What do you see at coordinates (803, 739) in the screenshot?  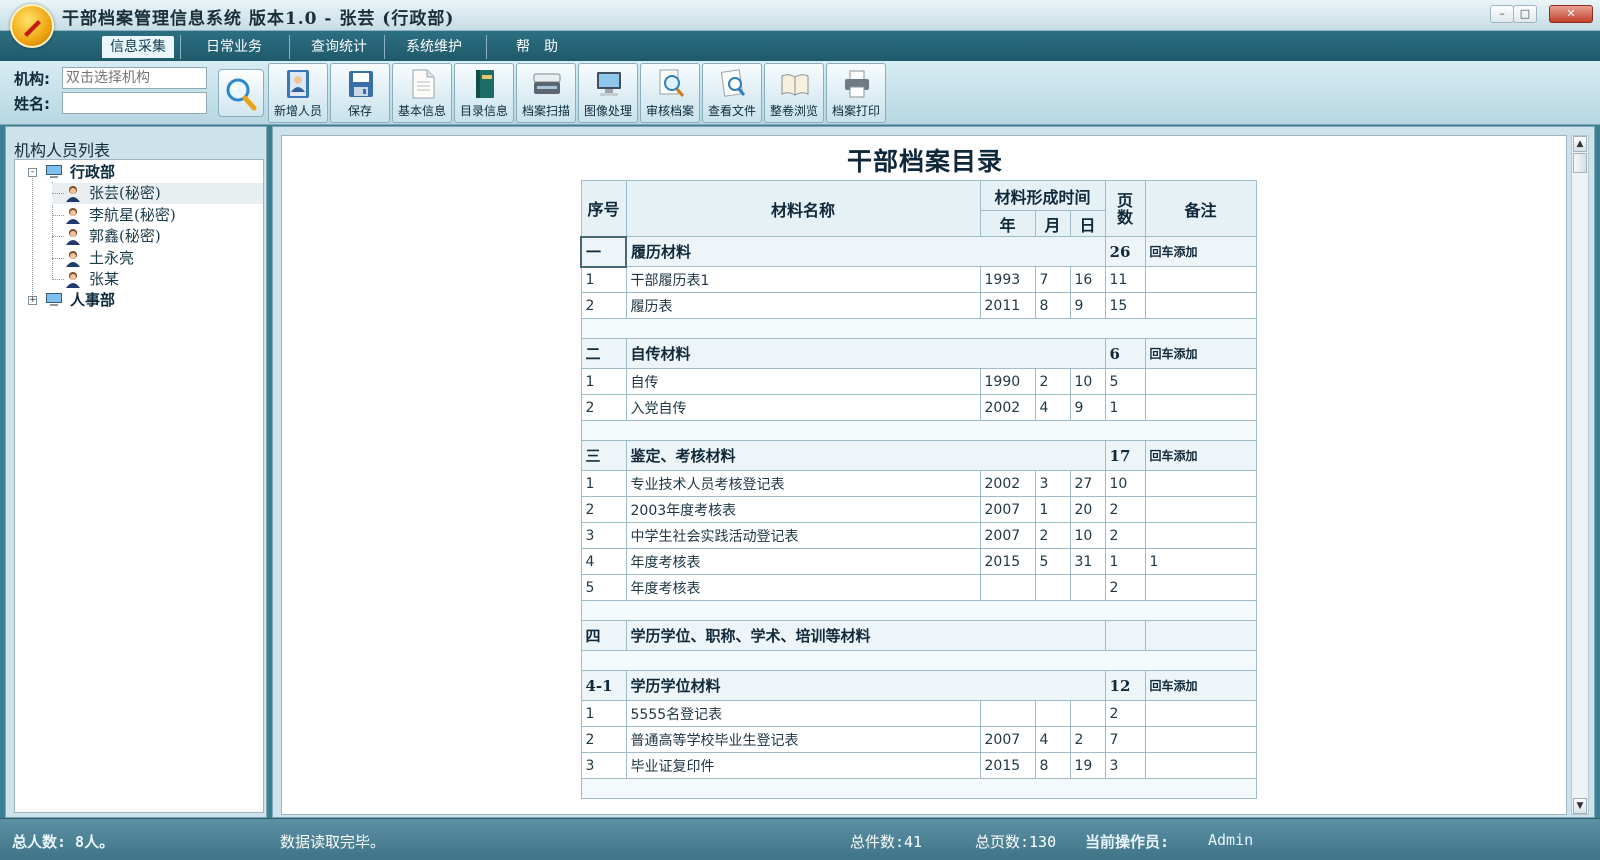 I see `row-material-name: 普通高等学校毕业生登记表` at bounding box center [803, 739].